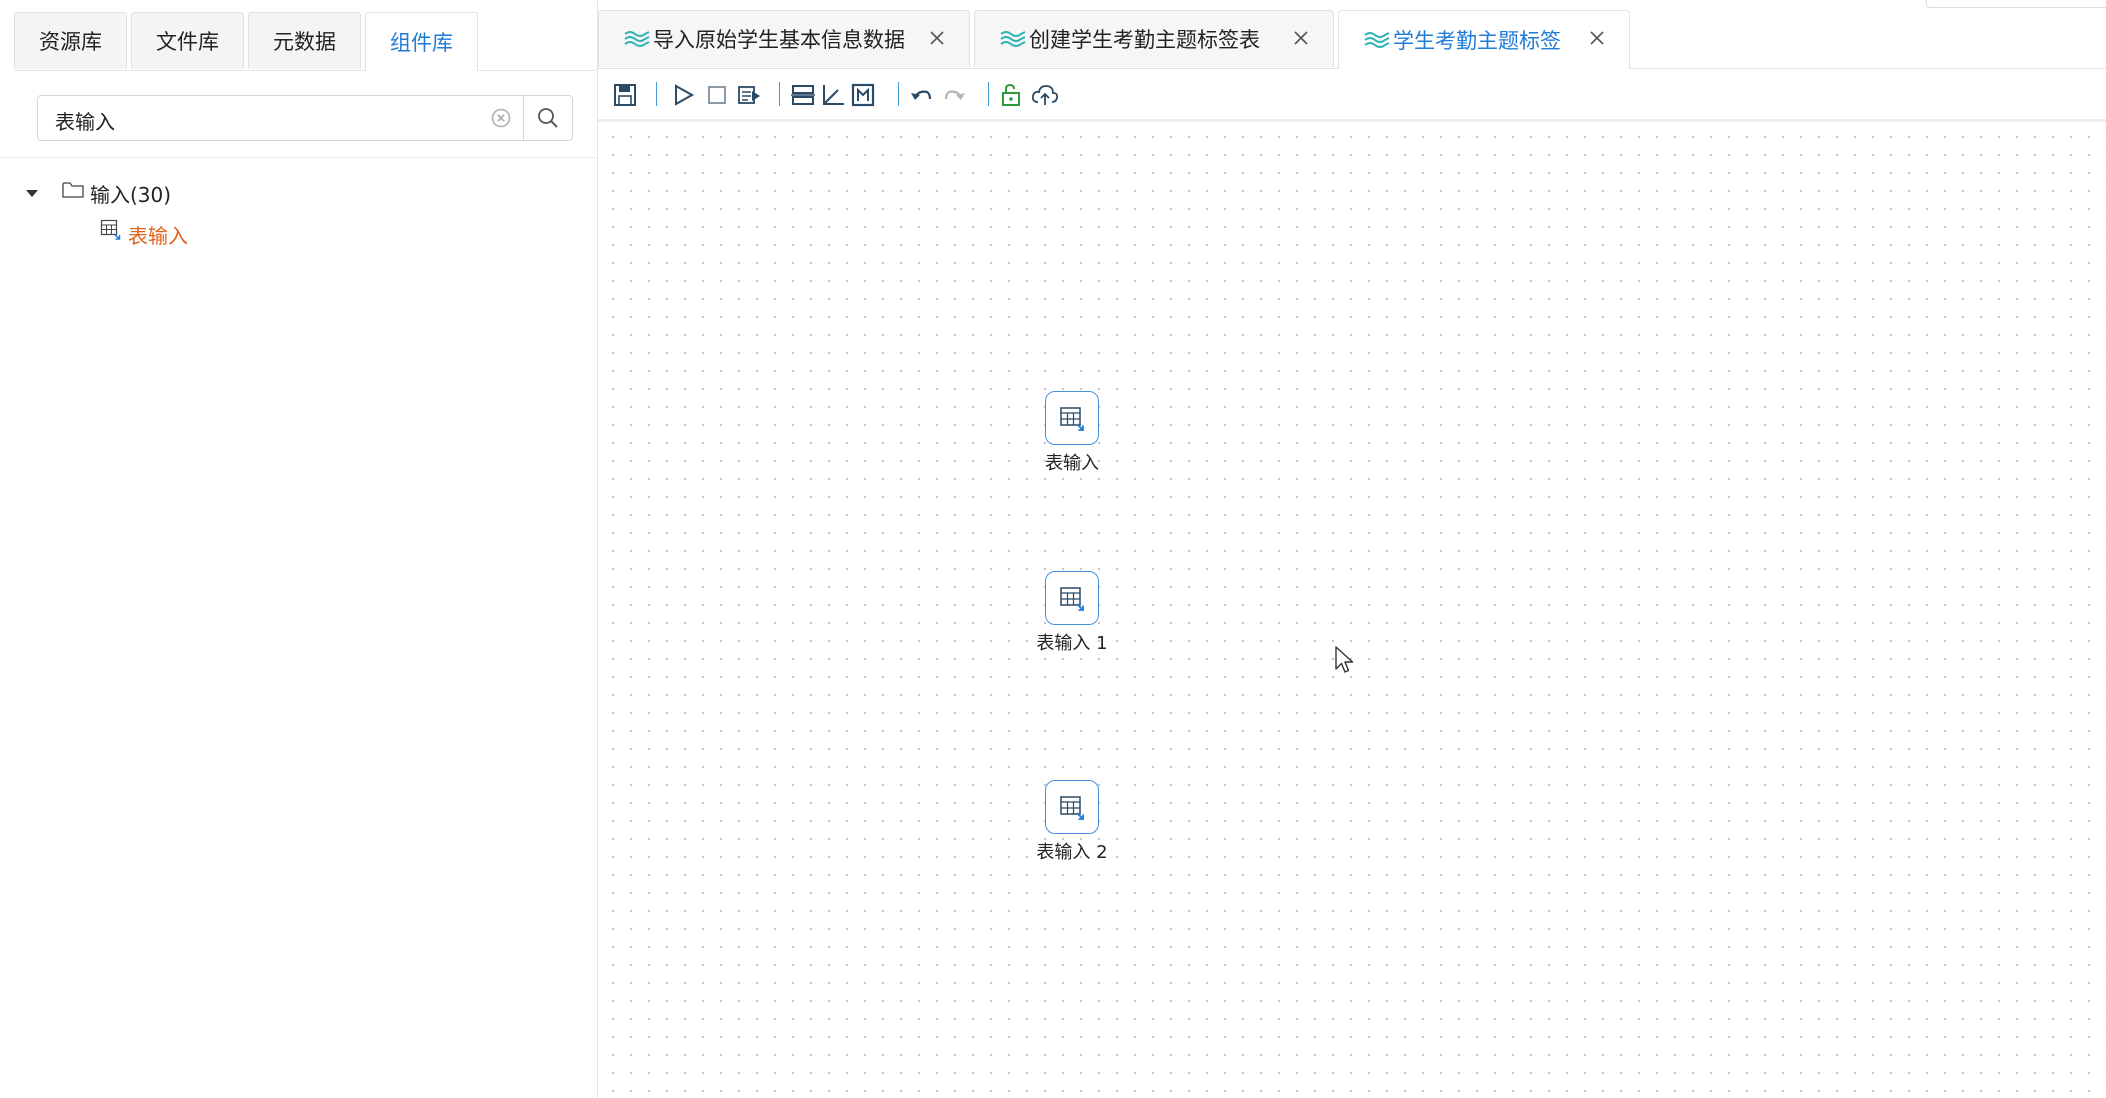  I want to click on folder-icon, so click(73, 190).